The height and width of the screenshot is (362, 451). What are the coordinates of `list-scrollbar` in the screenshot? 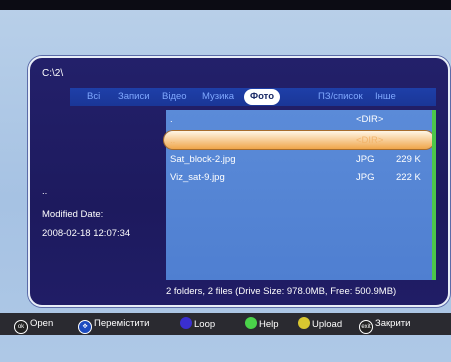 It's located at (434, 195).